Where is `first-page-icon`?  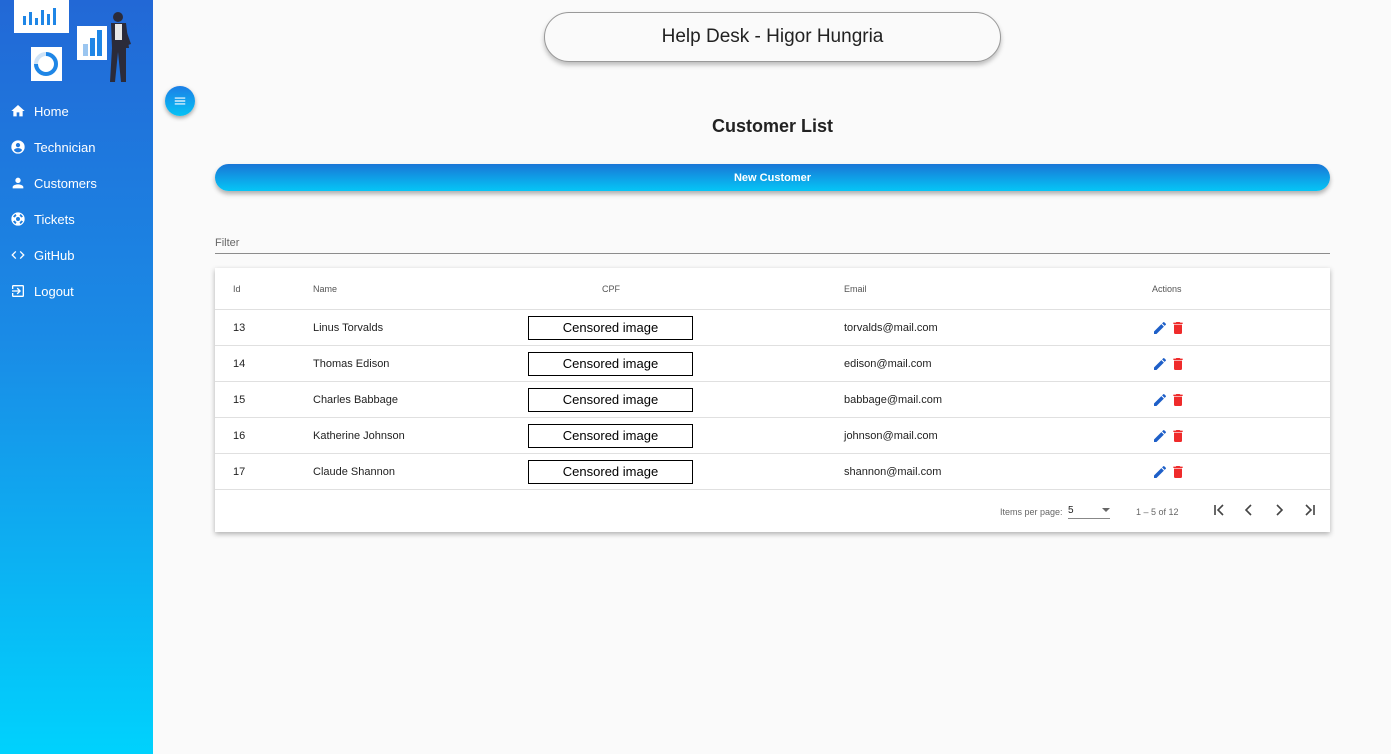
first-page-icon is located at coordinates (1219, 510).